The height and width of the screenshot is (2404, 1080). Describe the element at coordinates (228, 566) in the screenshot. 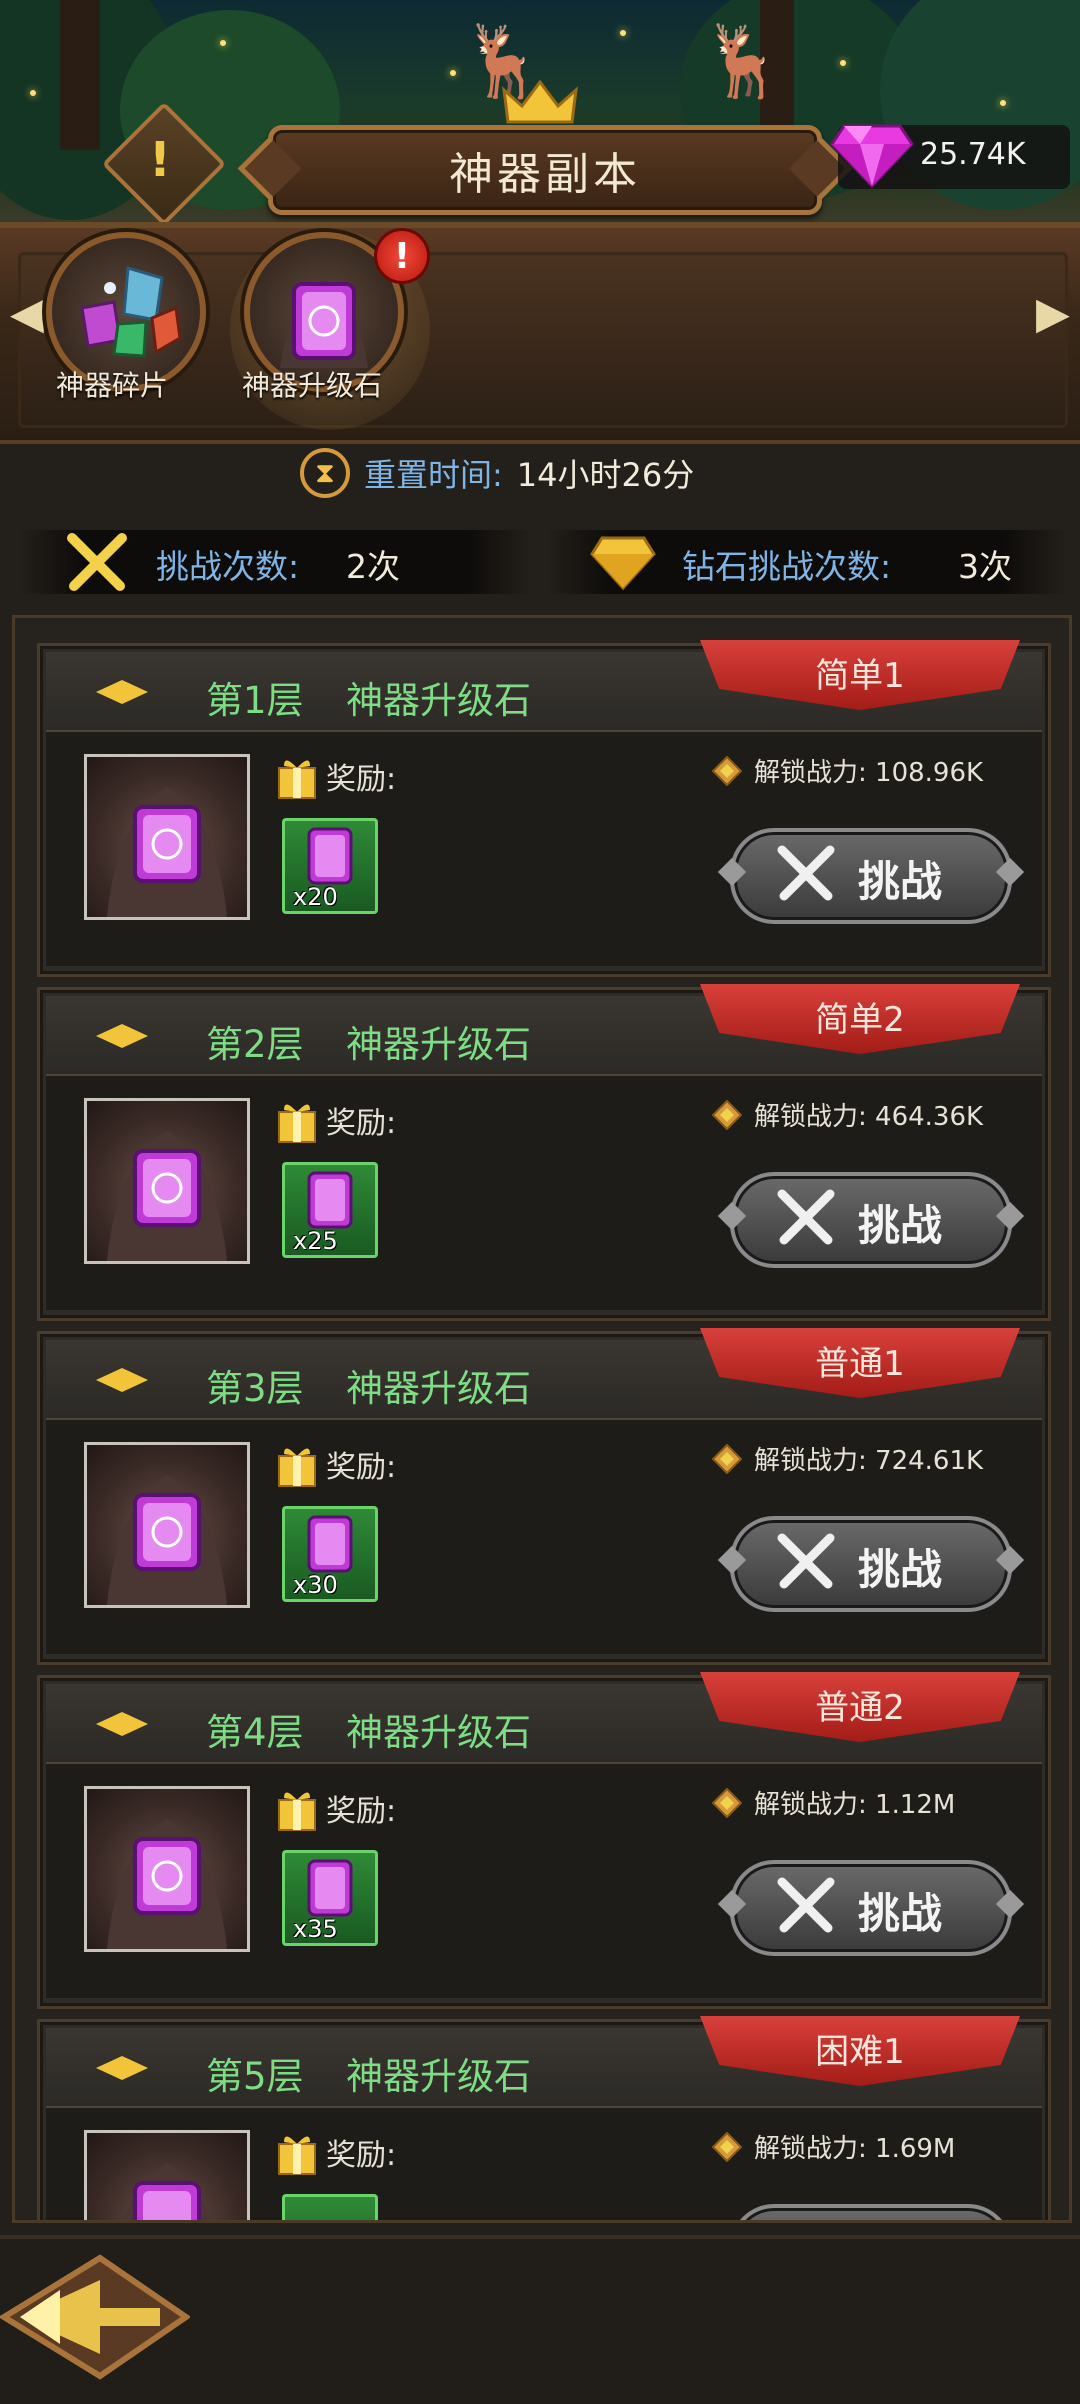

I see `challenge-count-label: 挑战次数:` at that location.